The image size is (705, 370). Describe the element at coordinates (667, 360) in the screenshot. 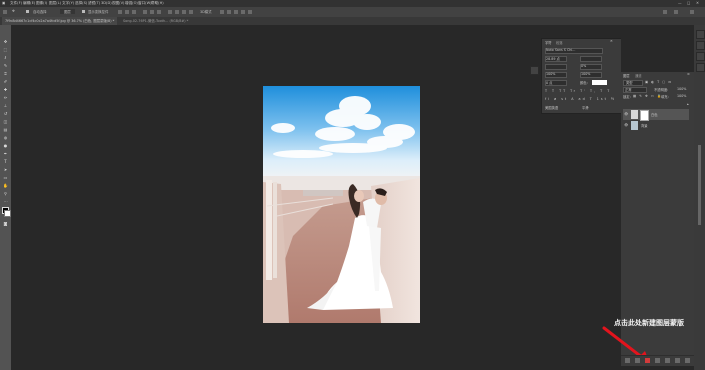

I see `new-group-icon` at that location.